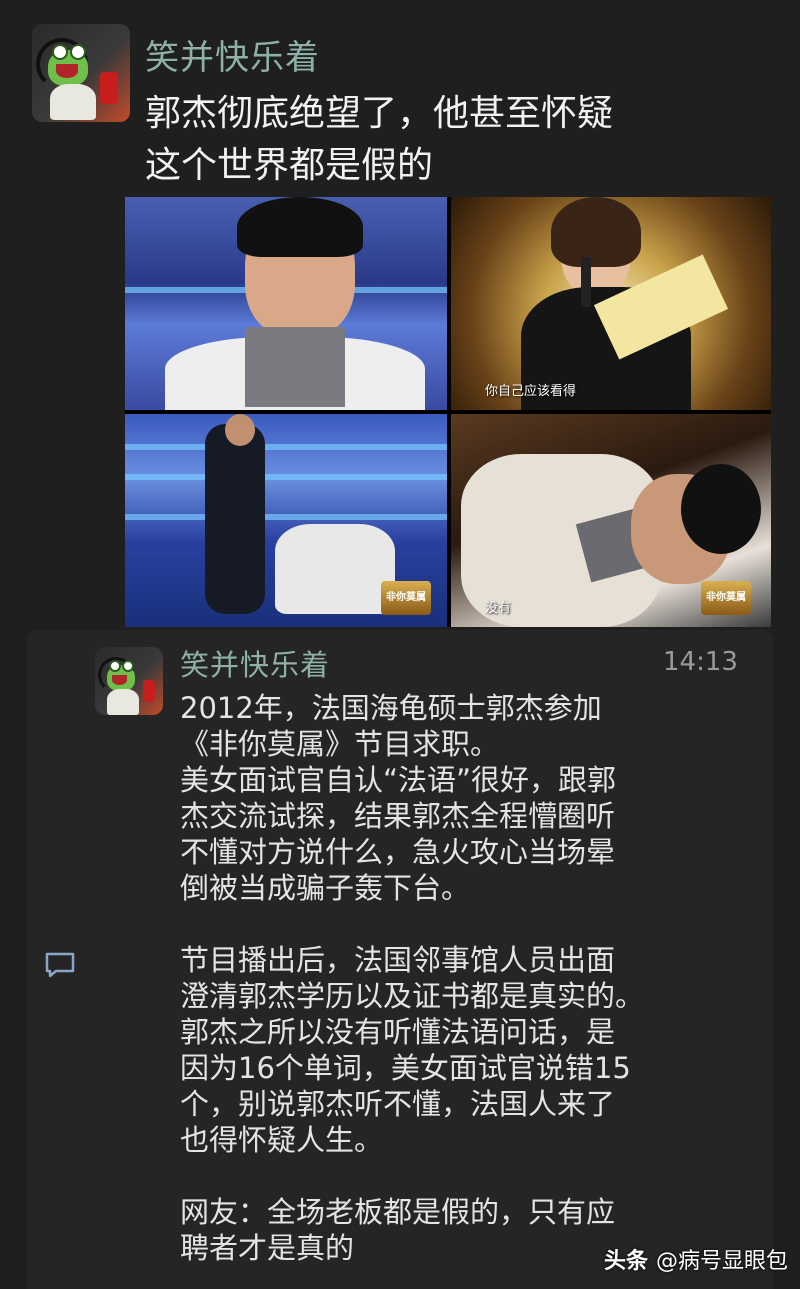 The width and height of the screenshot is (800, 1289). What do you see at coordinates (398, 1032) in the screenshot?
I see `comment-line: 郭杰之所以没有听懂法语问话，是` at bounding box center [398, 1032].